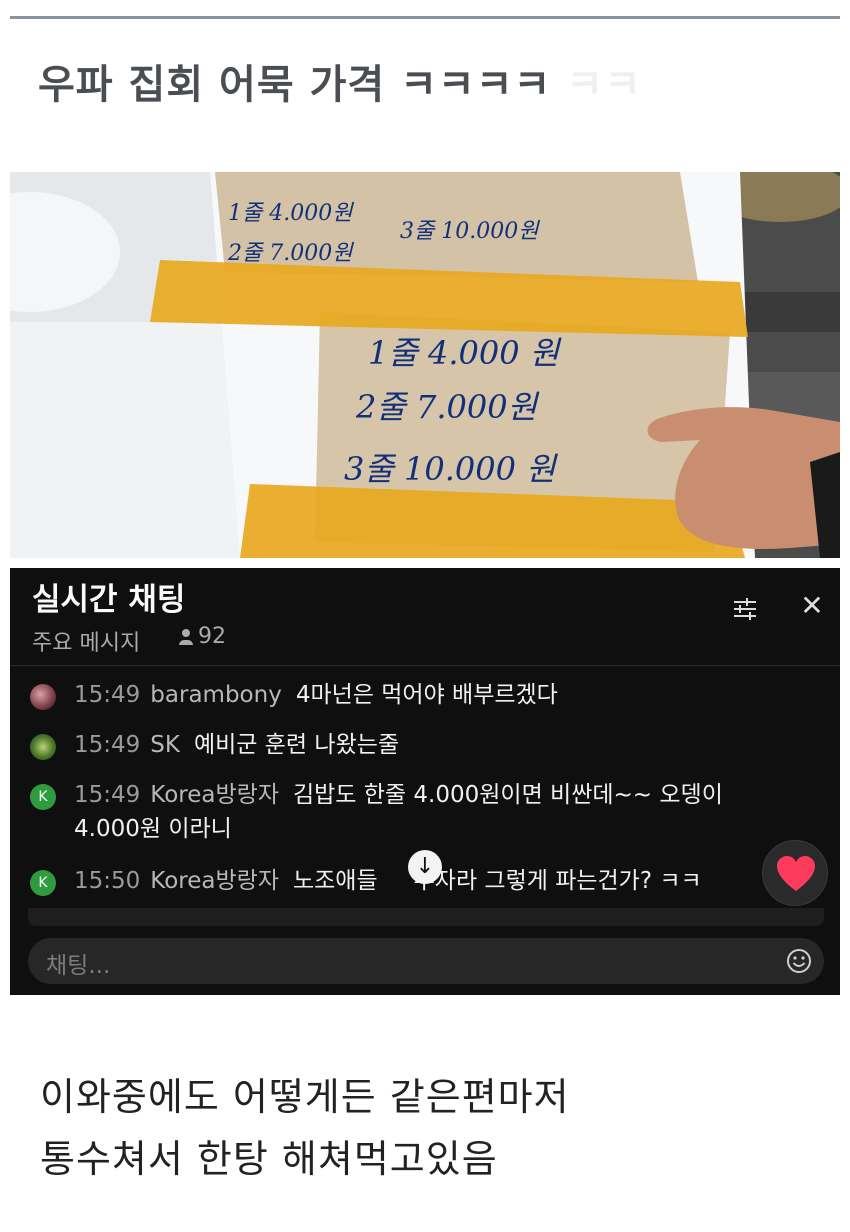 This screenshot has width=850, height=1232. What do you see at coordinates (425, 867) in the screenshot?
I see `scroll-down-button: ↓` at bounding box center [425, 867].